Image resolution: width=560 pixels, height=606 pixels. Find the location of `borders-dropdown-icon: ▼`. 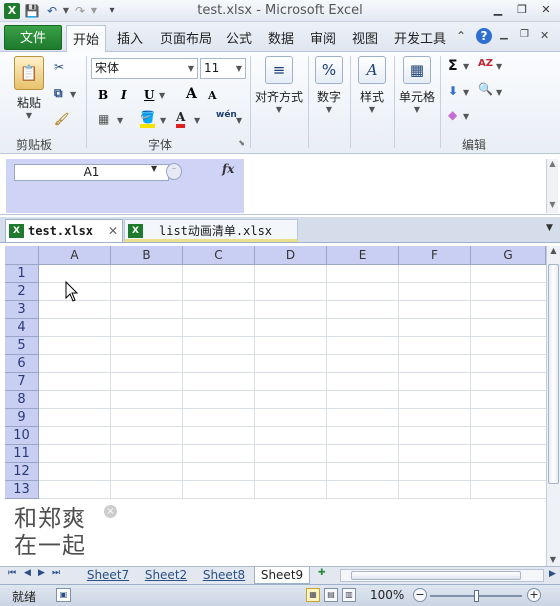

borders-dropdown-icon: ▼ is located at coordinates (120, 120).